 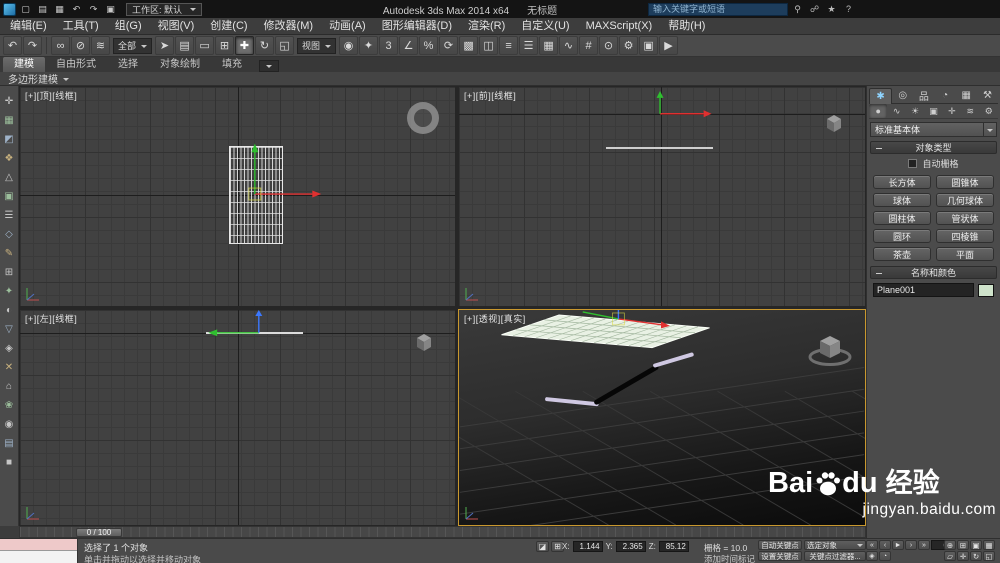 What do you see at coordinates (133, 45) in the screenshot?
I see `selection-filter-dropdown: 全部` at bounding box center [133, 45].